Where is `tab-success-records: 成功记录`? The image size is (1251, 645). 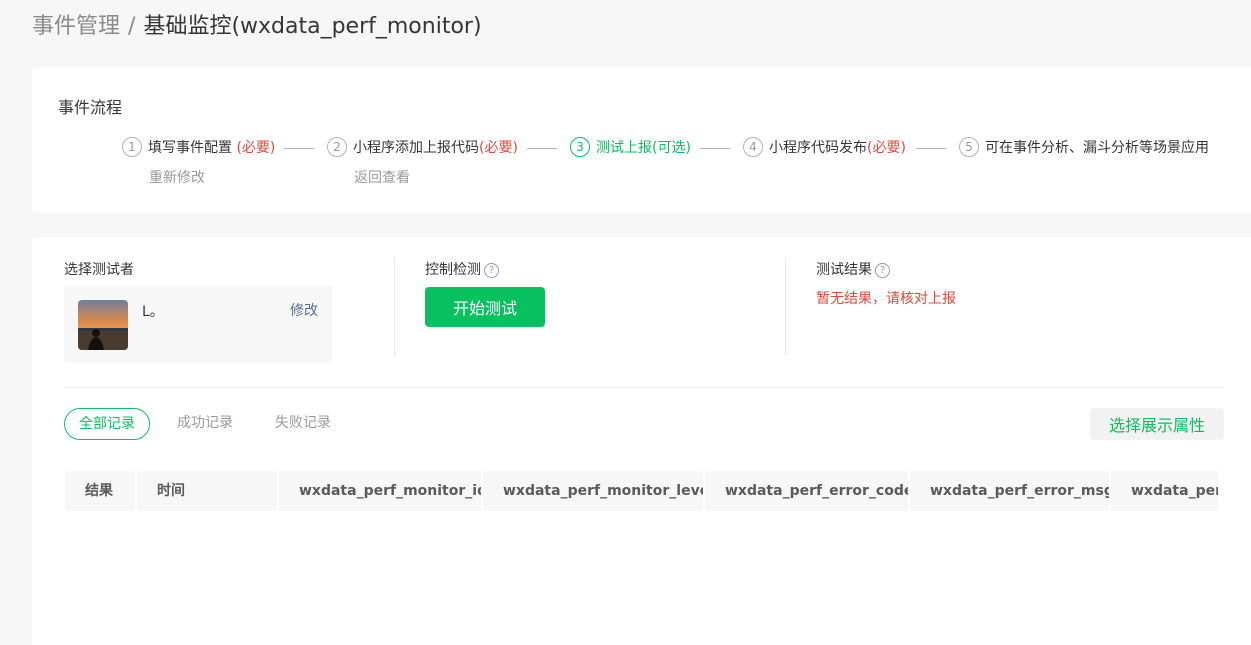 tab-success-records: 成功记录 is located at coordinates (205, 424).